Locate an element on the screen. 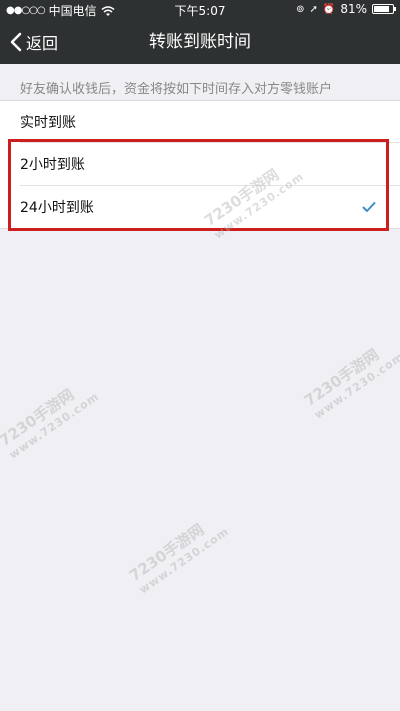 The image size is (400, 711). checkmark-icon is located at coordinates (369, 206).